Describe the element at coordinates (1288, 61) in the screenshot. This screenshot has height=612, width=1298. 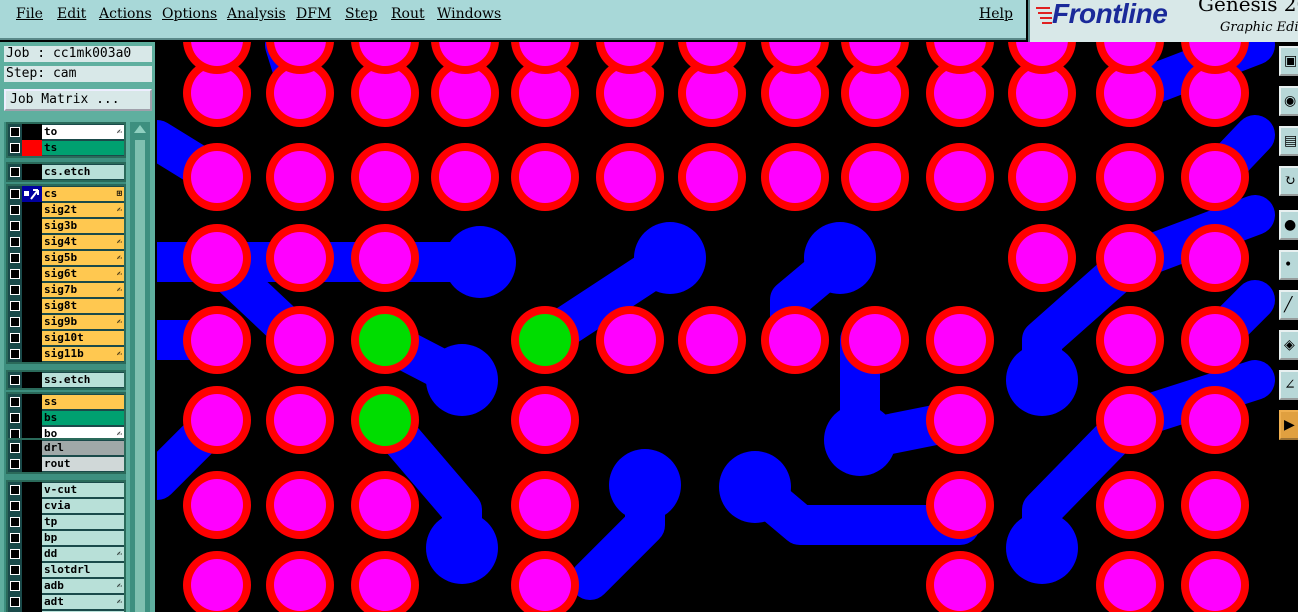
I see `zoom-home-icon: ▣` at that location.